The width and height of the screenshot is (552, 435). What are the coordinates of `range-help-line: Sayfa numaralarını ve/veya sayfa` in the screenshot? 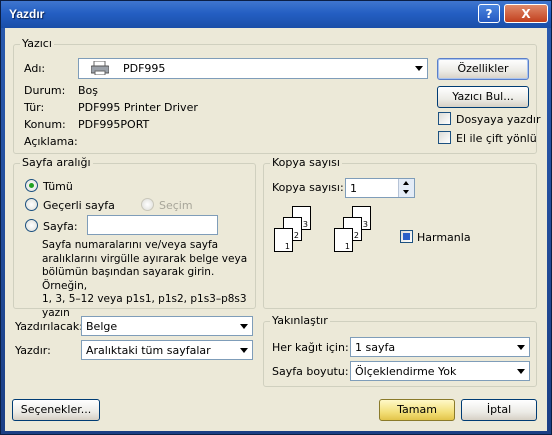 It's located at (130, 245).